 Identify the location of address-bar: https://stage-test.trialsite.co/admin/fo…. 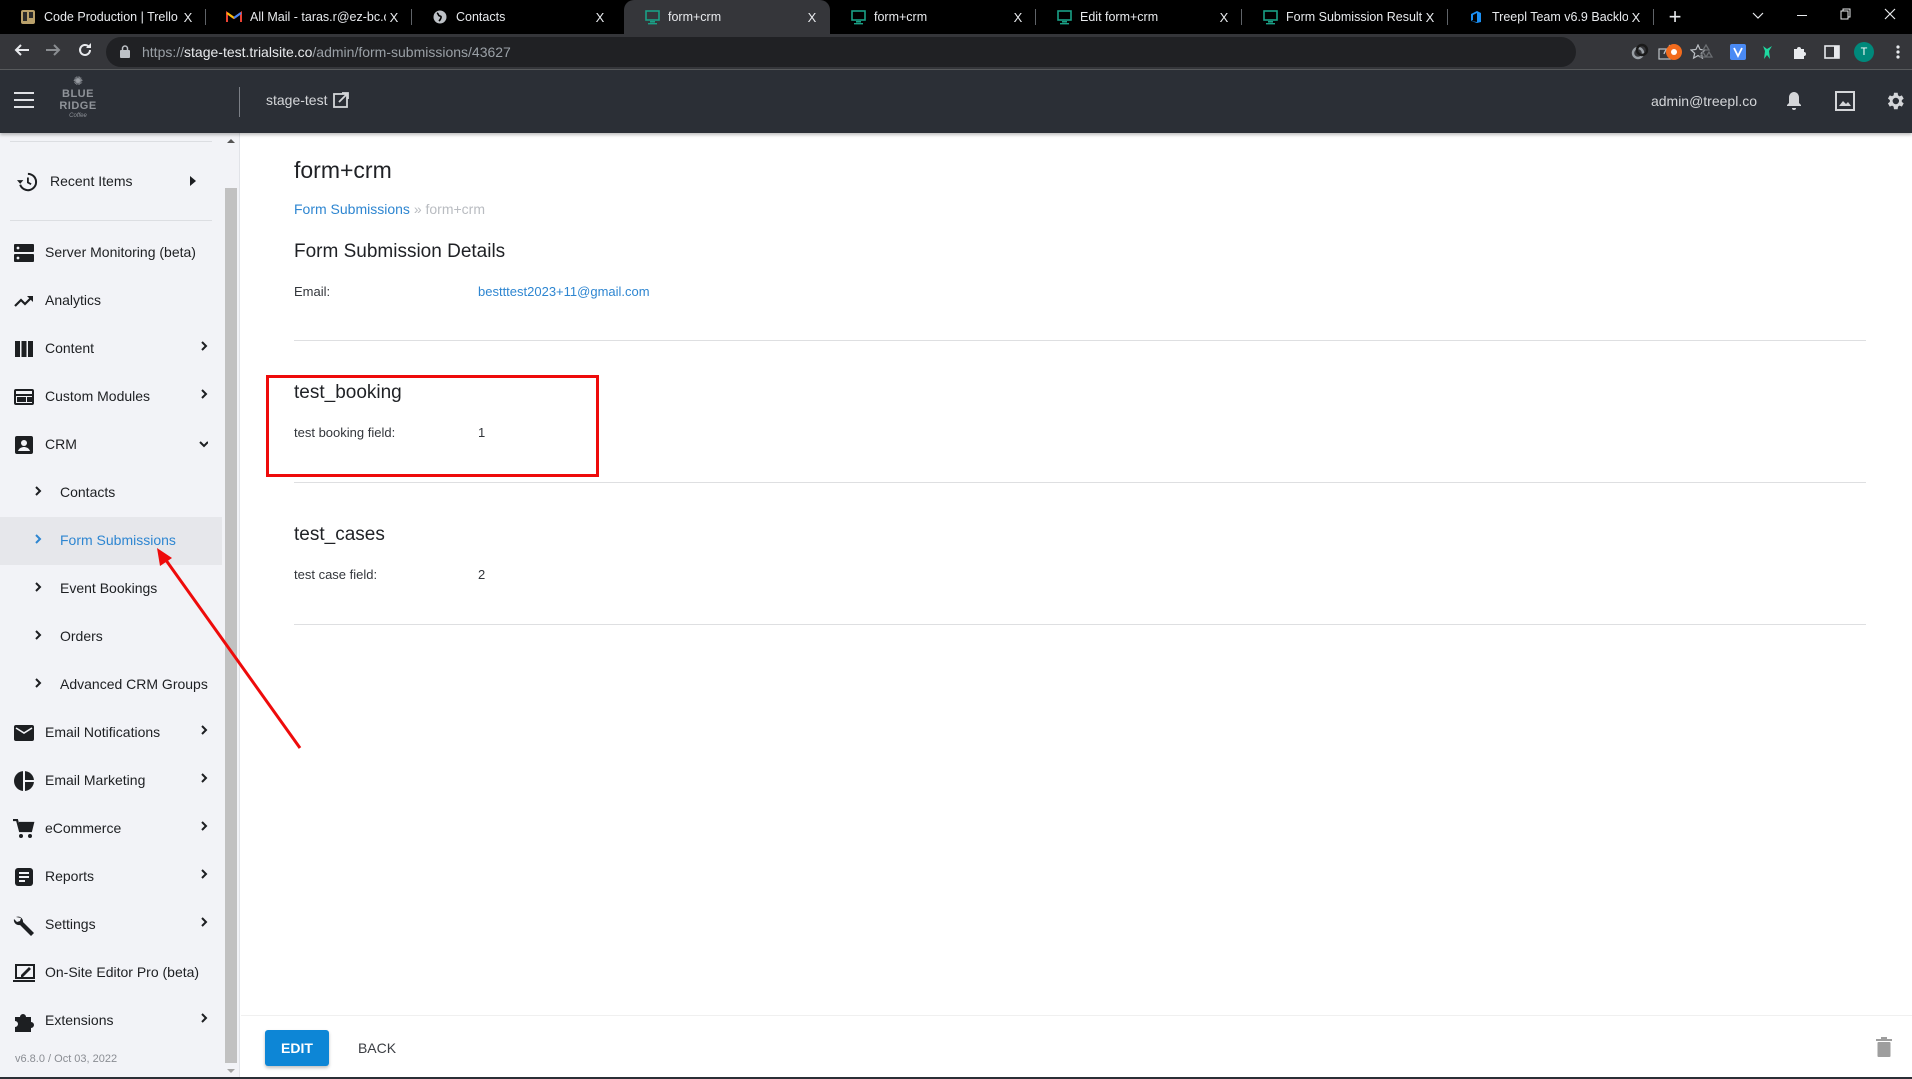
(906, 52).